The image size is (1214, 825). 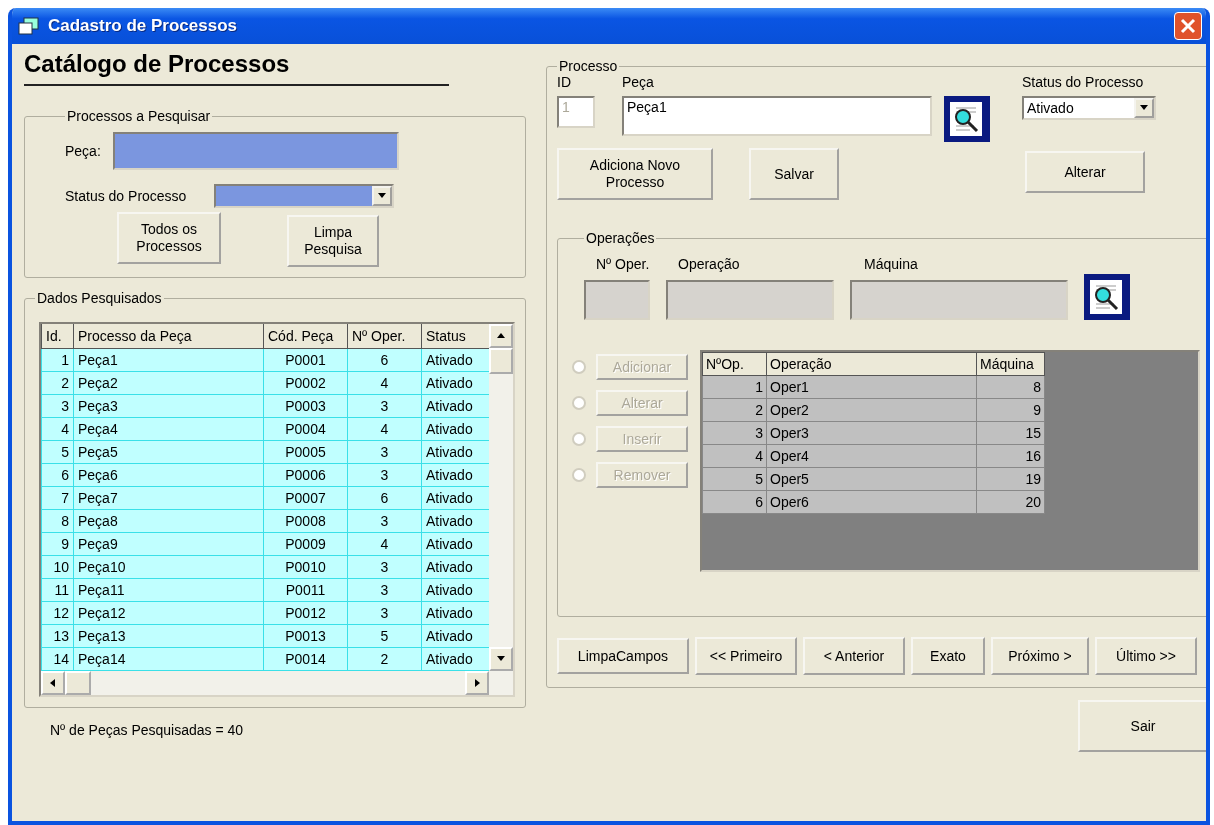 What do you see at coordinates (168, 428) in the screenshot?
I see `table-cell: Peça4` at bounding box center [168, 428].